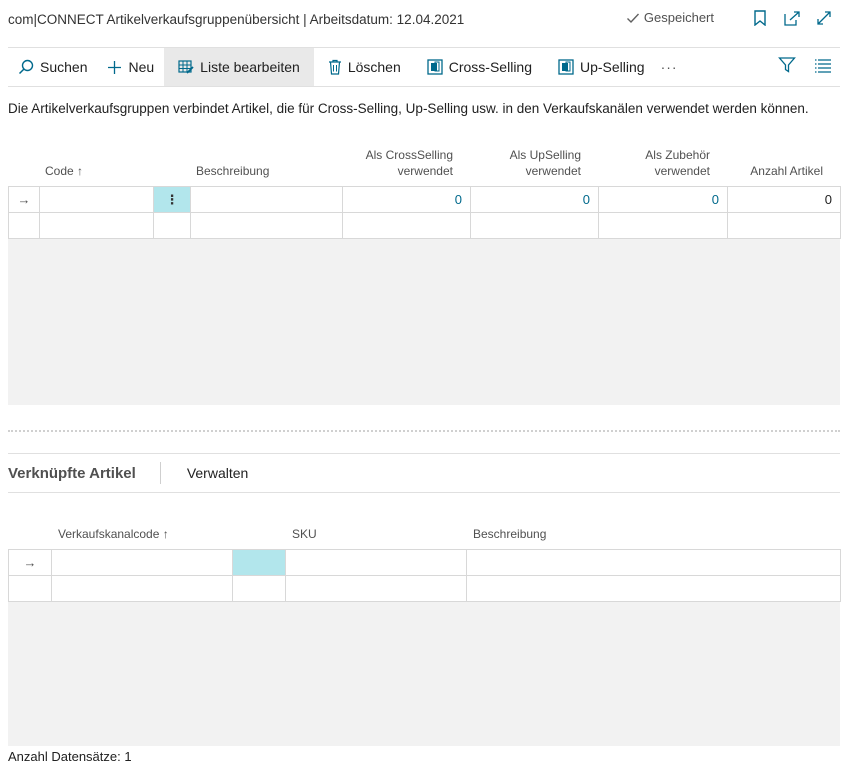  I want to click on delete-button: Löschen, so click(362, 67).